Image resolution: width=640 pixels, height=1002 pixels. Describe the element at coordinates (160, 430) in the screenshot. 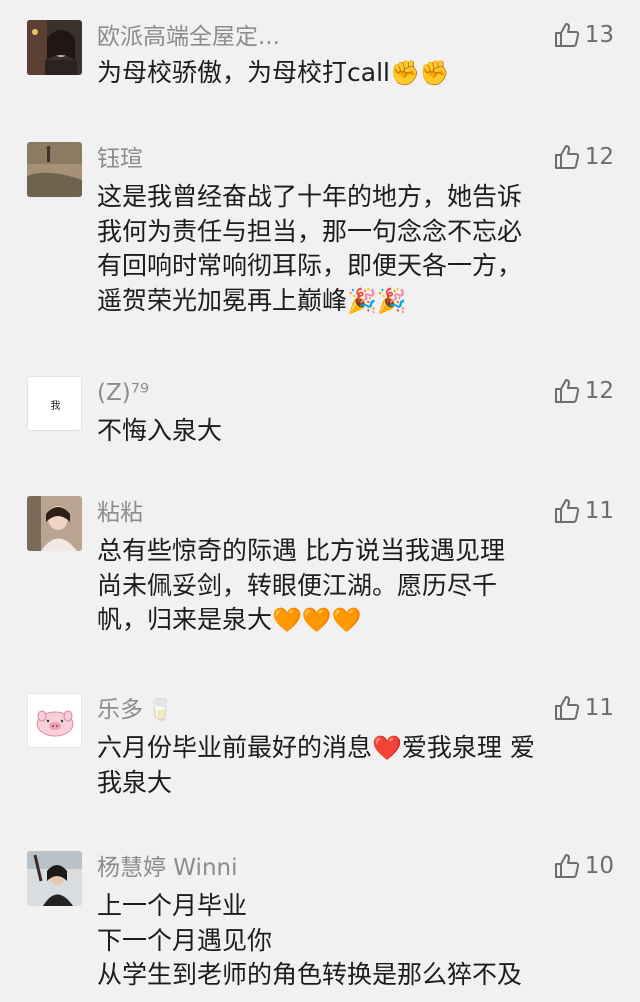

I see `comment-line: 不悔入泉大` at that location.